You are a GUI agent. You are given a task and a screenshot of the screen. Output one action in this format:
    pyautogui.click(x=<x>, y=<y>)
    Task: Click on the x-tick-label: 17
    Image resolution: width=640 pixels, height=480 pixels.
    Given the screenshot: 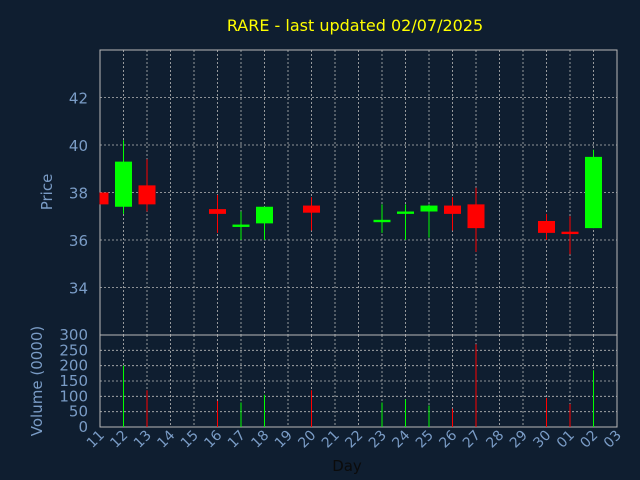 What is the action you would take?
    pyautogui.click(x=237, y=440)
    